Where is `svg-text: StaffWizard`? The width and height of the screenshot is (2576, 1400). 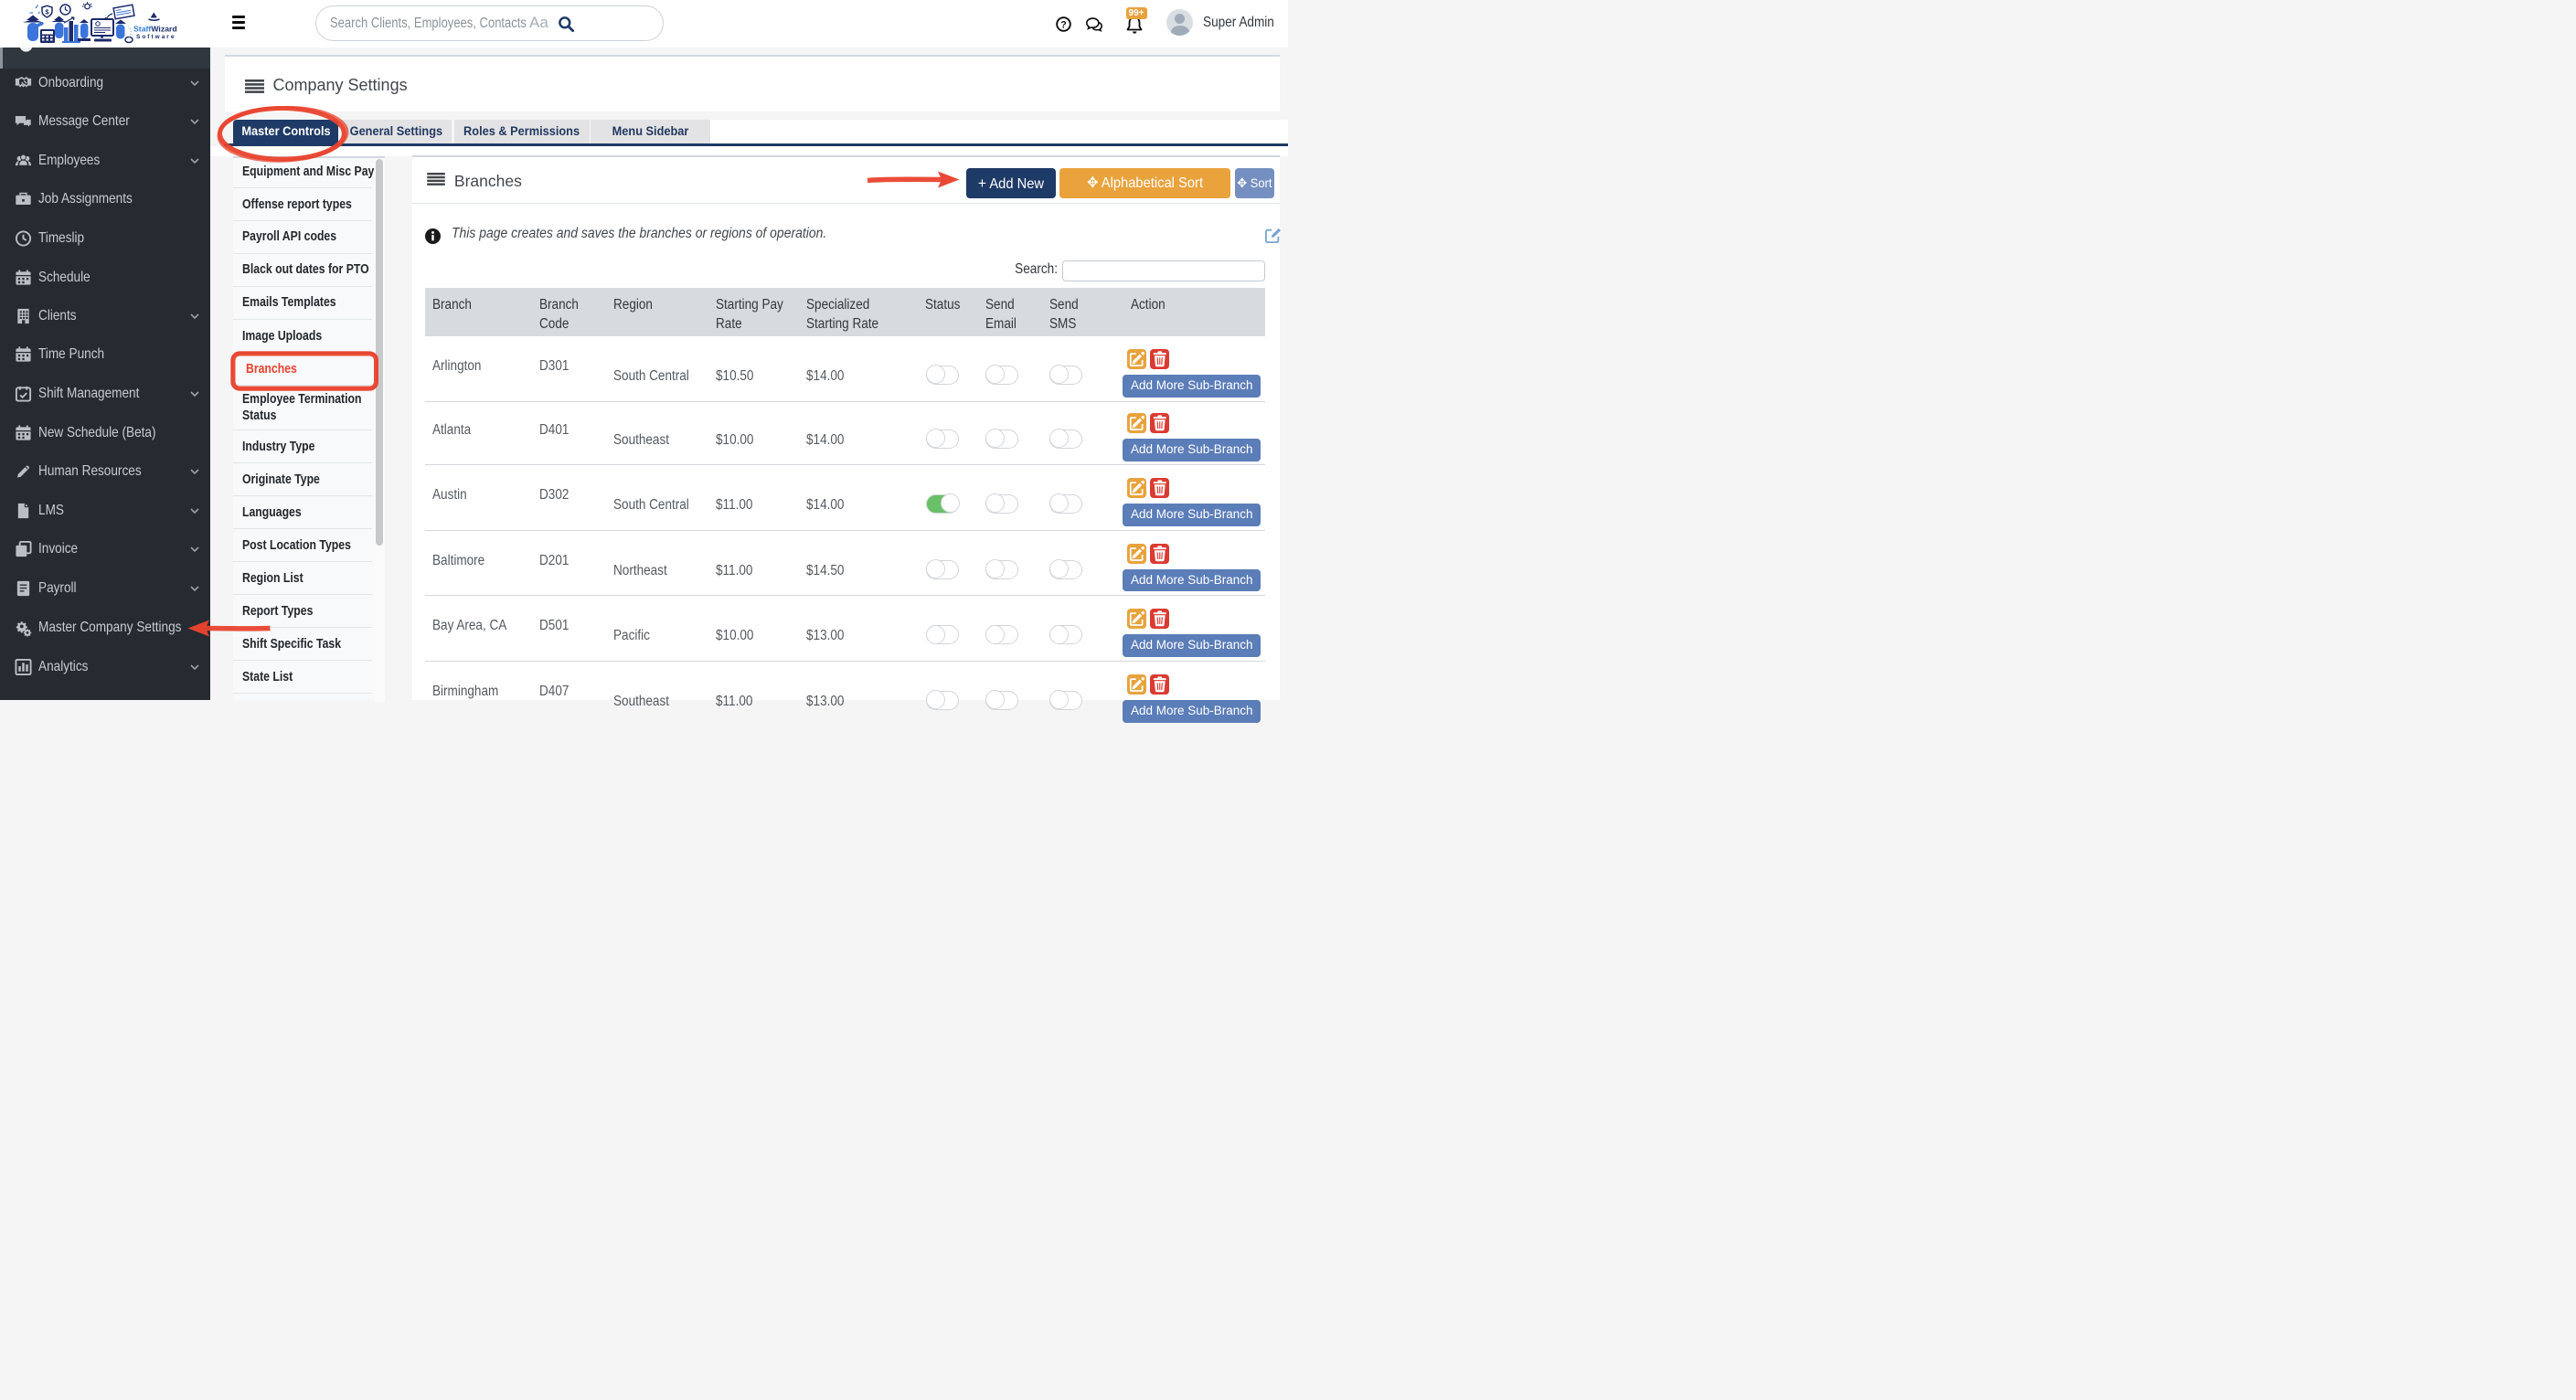 svg-text: StaffWizard is located at coordinates (155, 29).